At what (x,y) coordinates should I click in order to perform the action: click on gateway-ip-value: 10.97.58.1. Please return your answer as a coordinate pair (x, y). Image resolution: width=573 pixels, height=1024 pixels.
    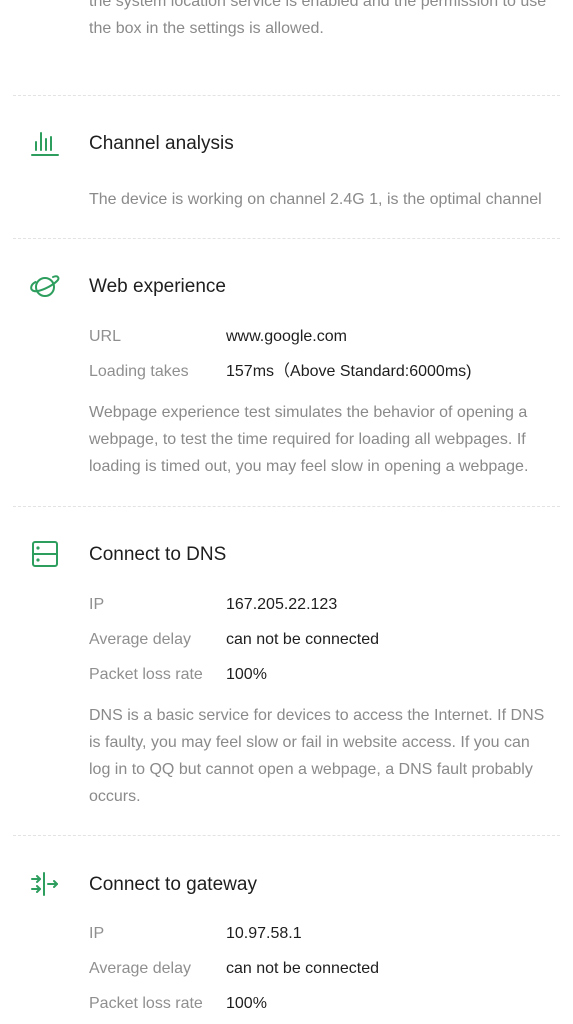
    Looking at the image, I should click on (264, 933).